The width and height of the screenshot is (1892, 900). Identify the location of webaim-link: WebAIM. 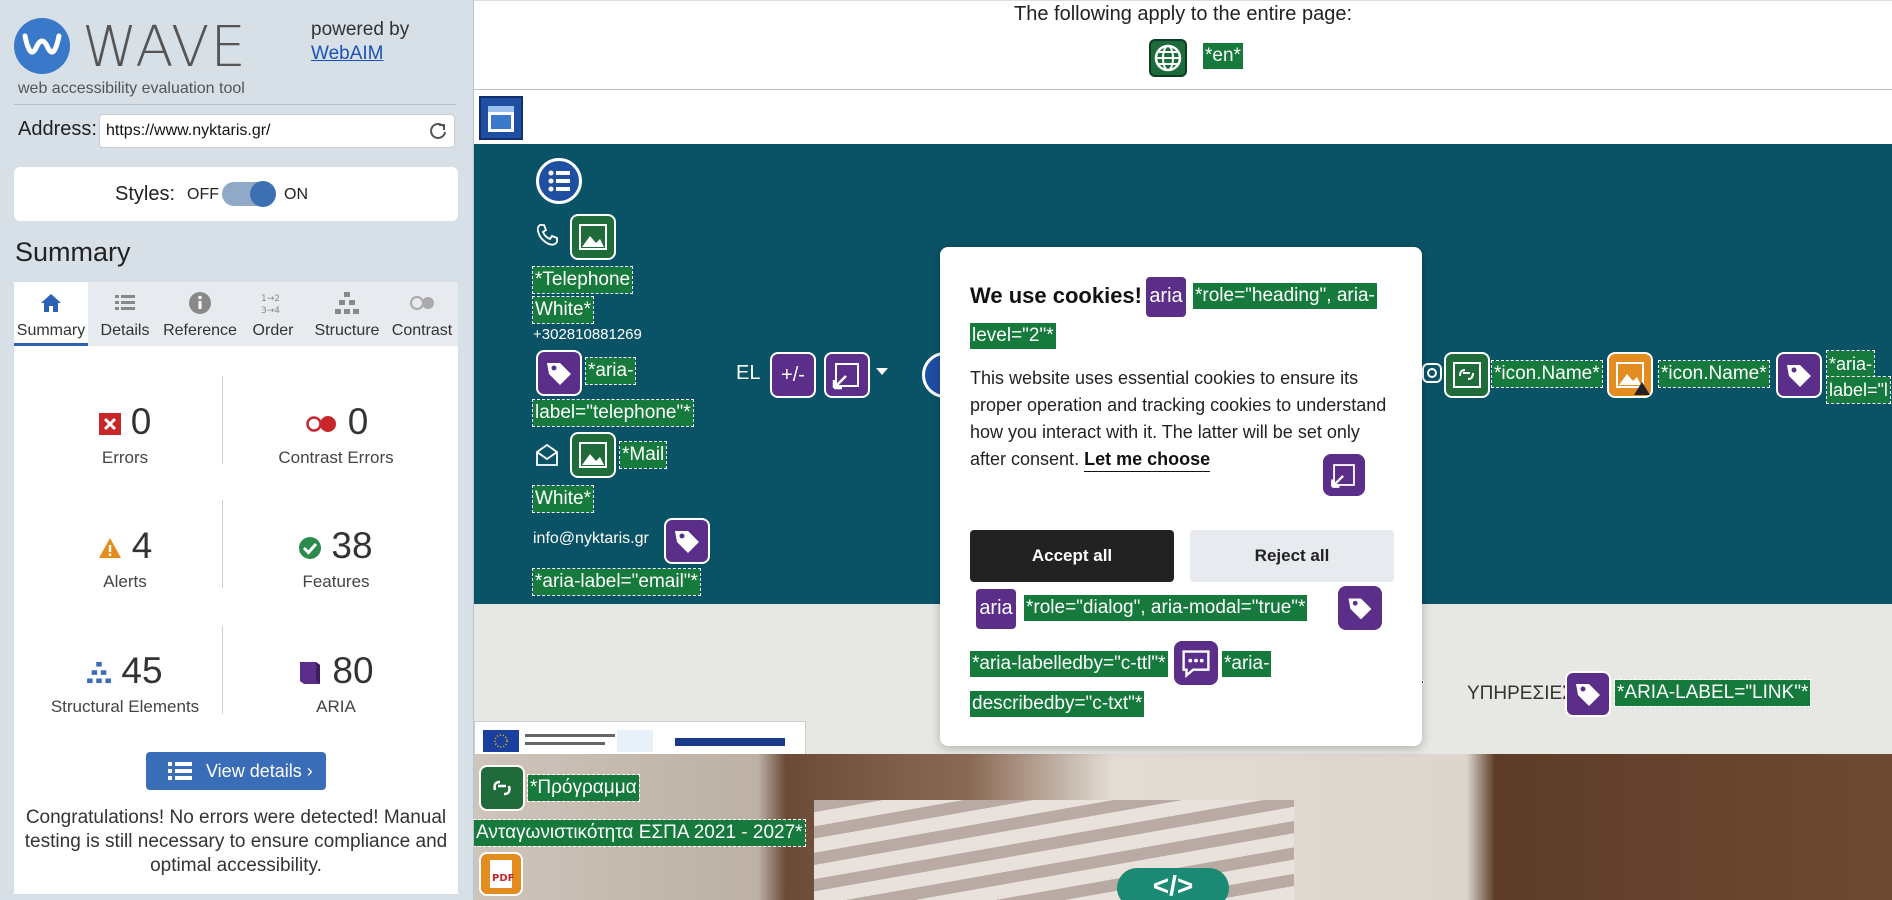
(347, 53).